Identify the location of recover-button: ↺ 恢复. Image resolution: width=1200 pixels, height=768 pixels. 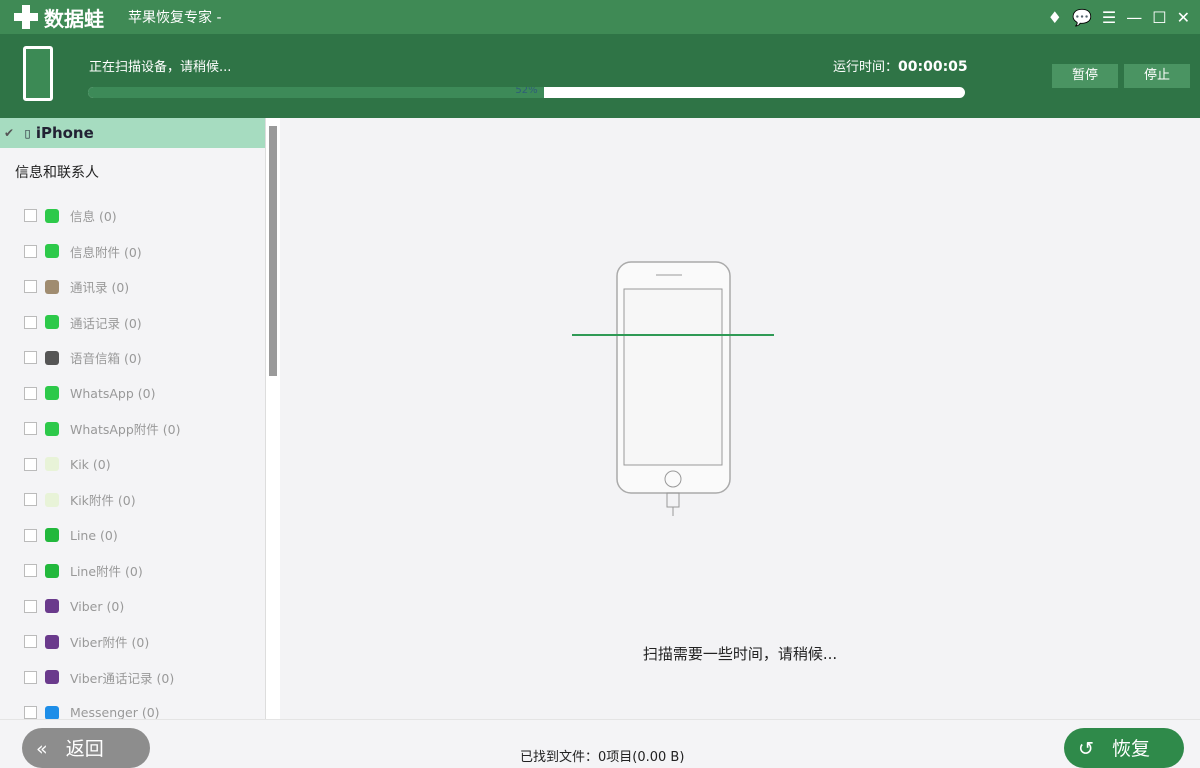
(1124, 748).